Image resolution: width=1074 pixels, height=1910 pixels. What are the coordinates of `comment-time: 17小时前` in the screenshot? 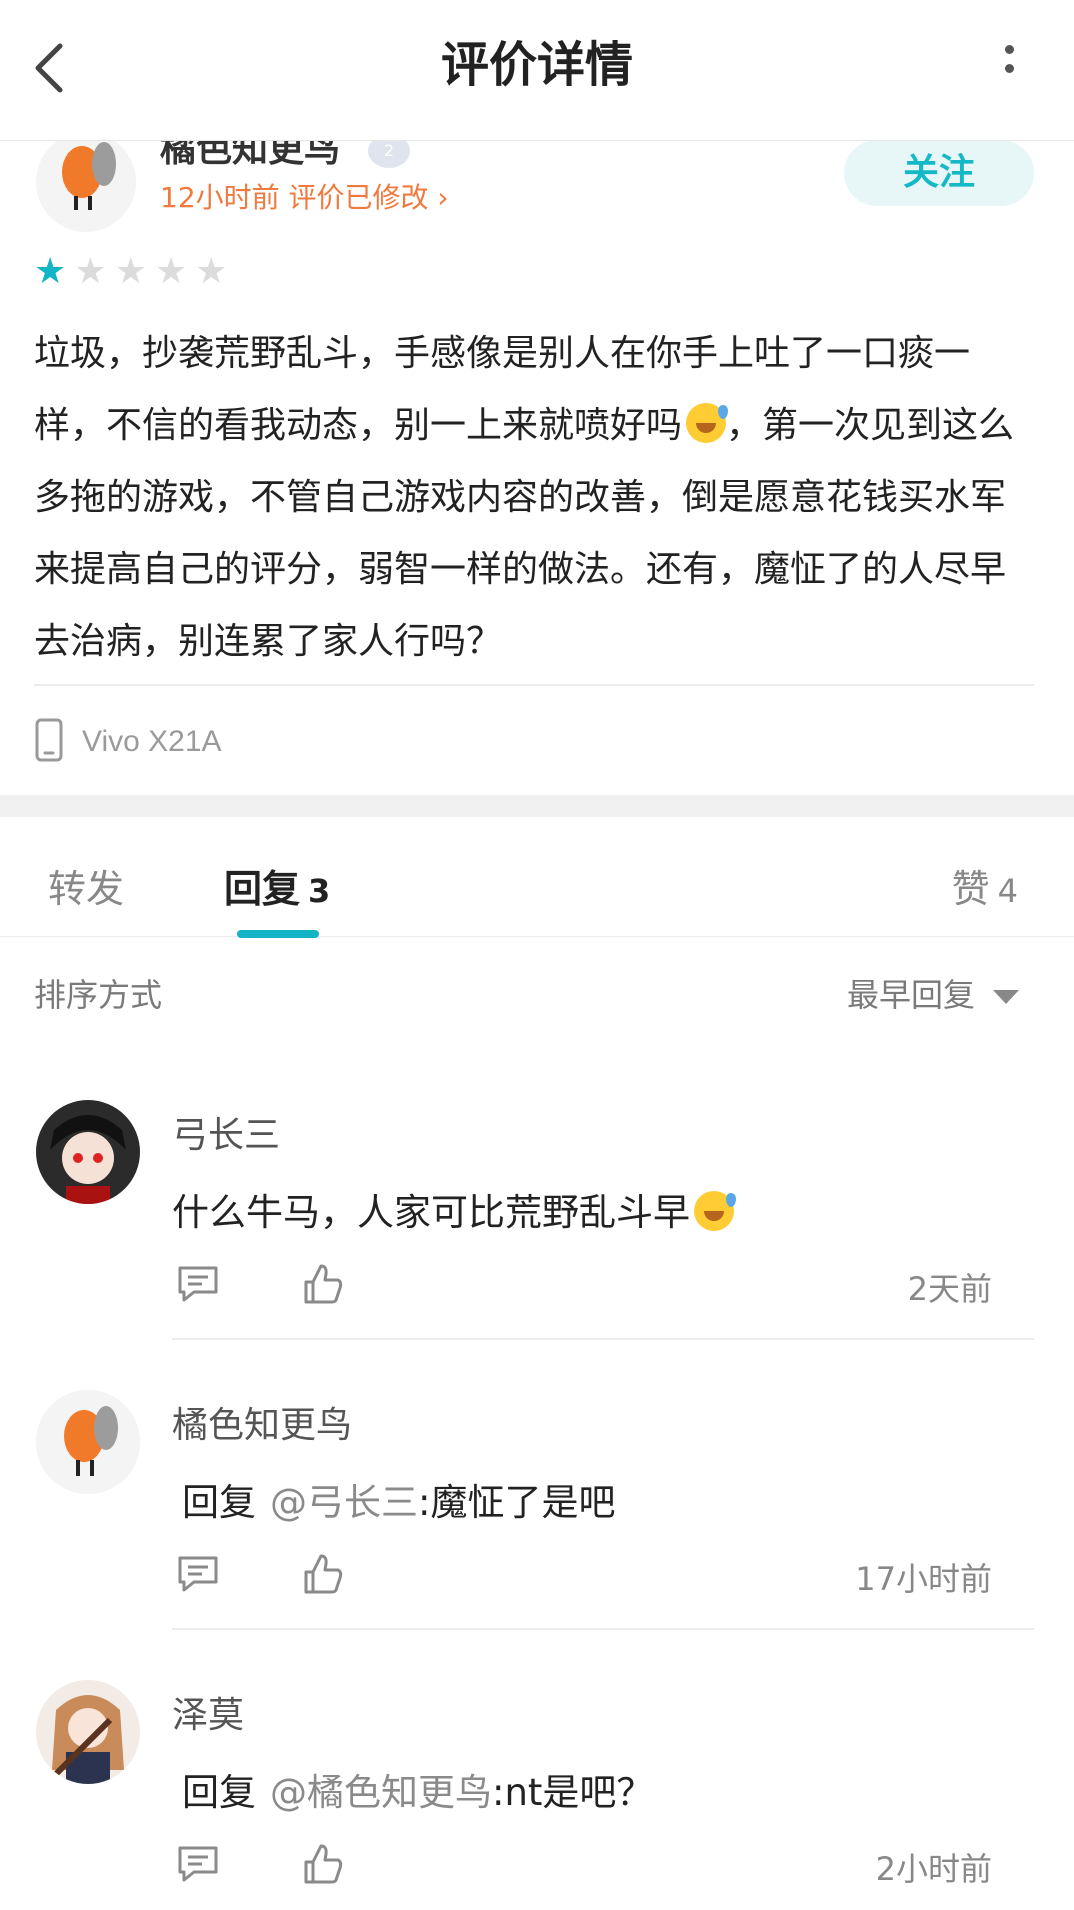 It's located at (923, 1579).